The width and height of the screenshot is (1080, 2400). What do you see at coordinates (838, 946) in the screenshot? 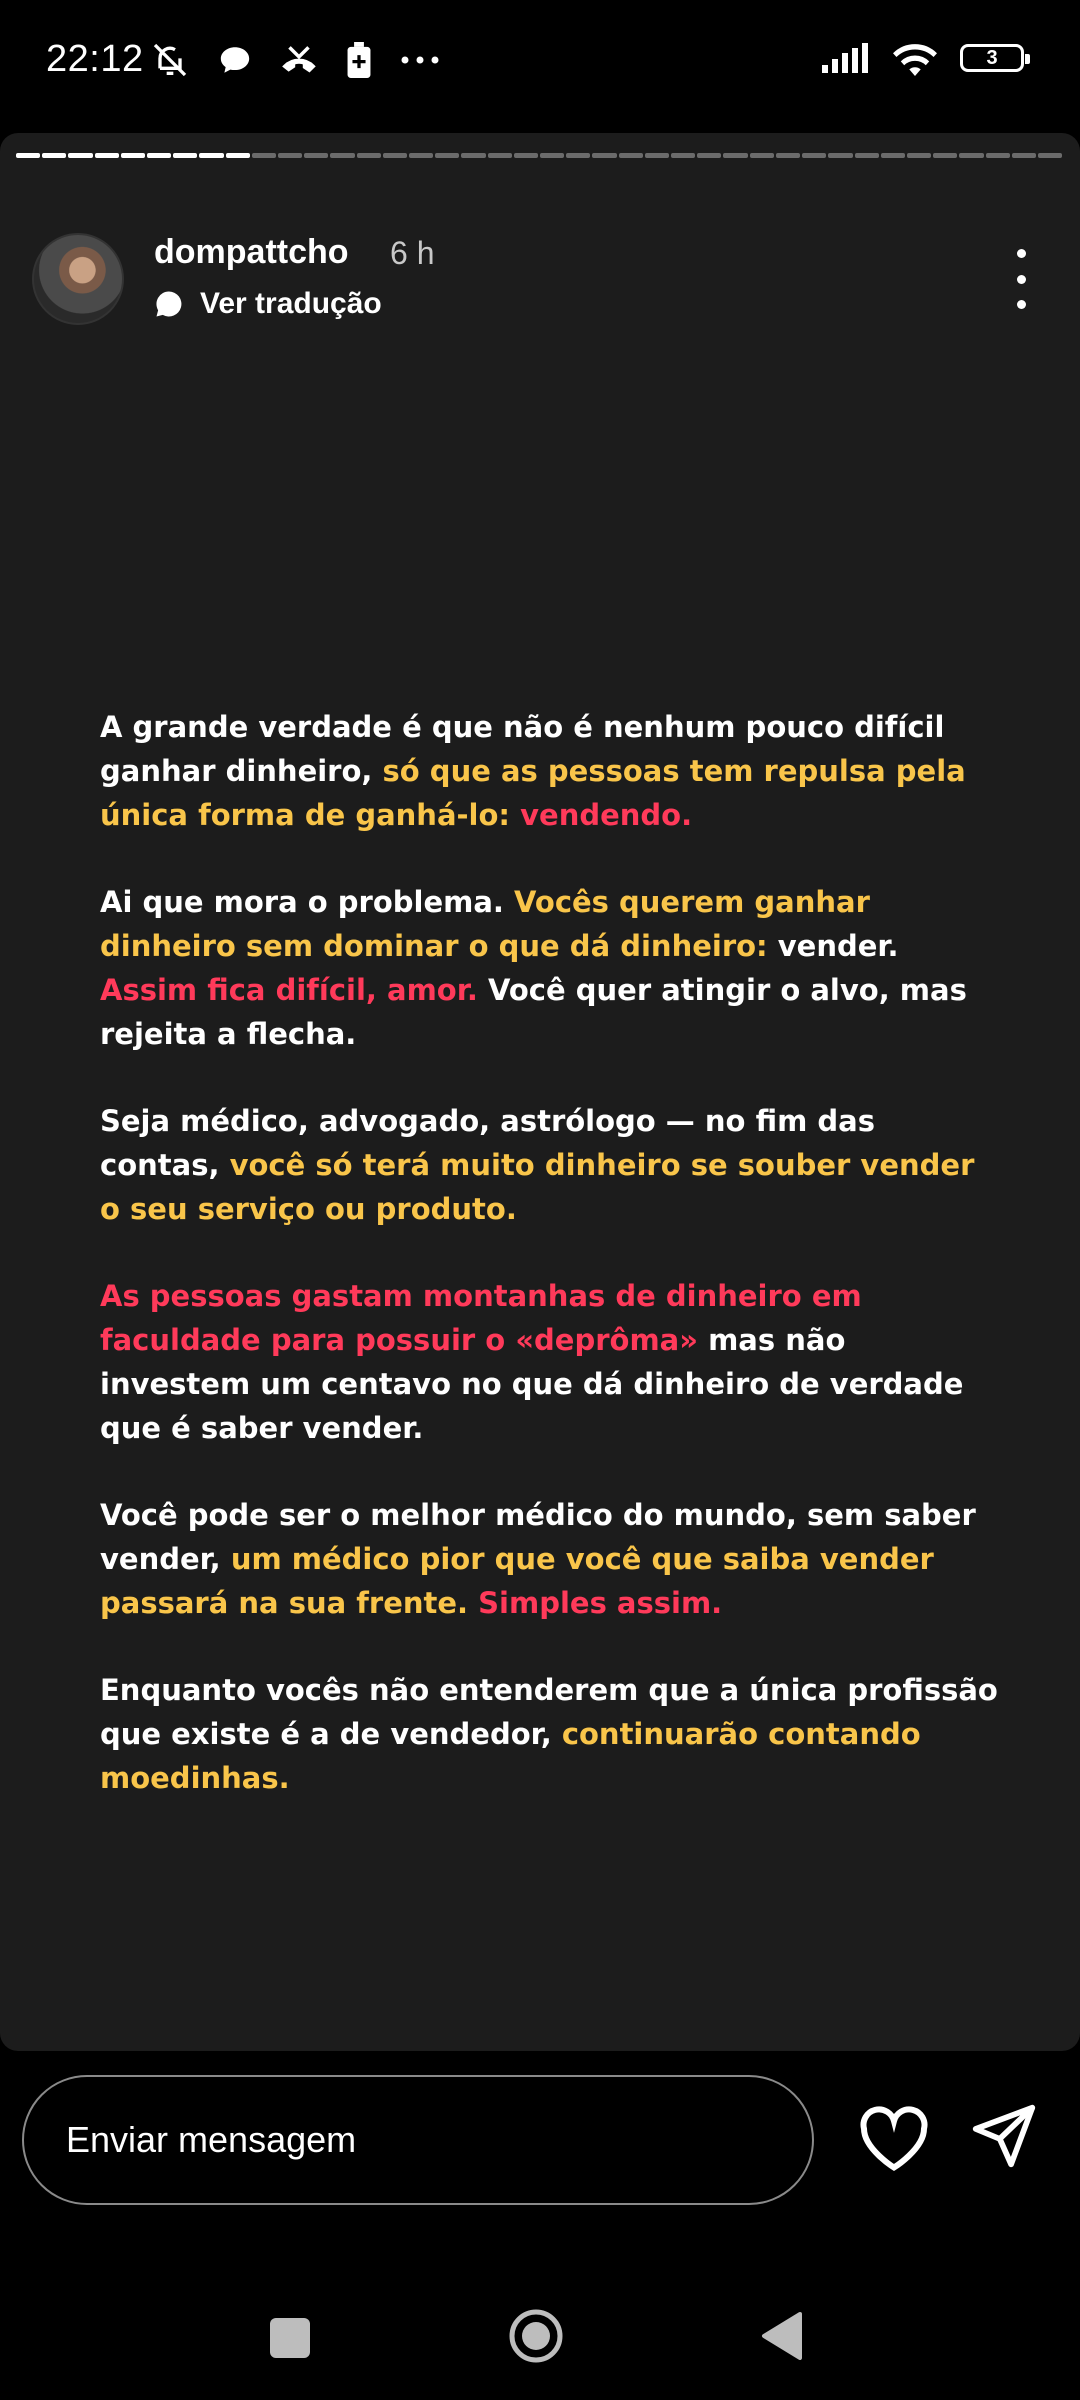
I see `story-text-segment: vender.` at bounding box center [838, 946].